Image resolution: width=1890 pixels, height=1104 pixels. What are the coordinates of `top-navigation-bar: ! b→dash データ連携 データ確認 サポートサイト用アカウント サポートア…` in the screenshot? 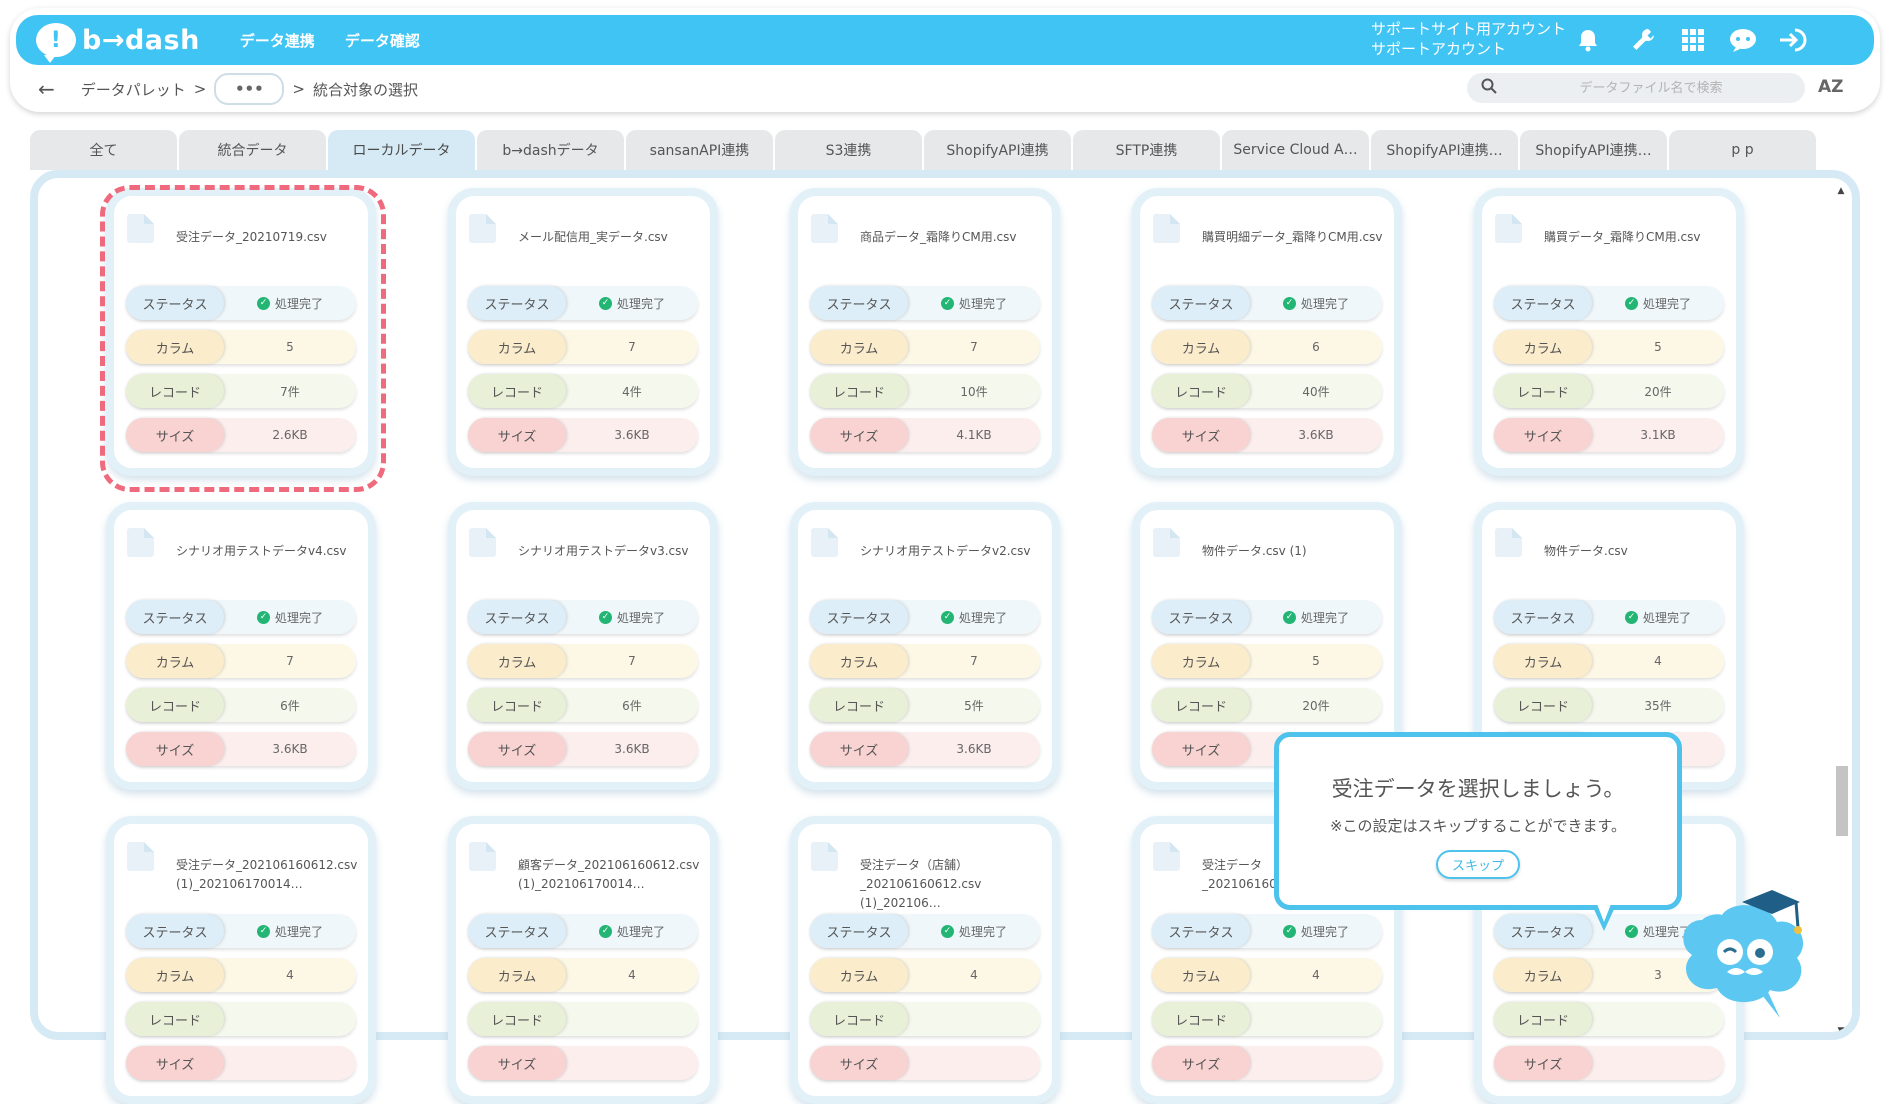 It's located at (945, 40).